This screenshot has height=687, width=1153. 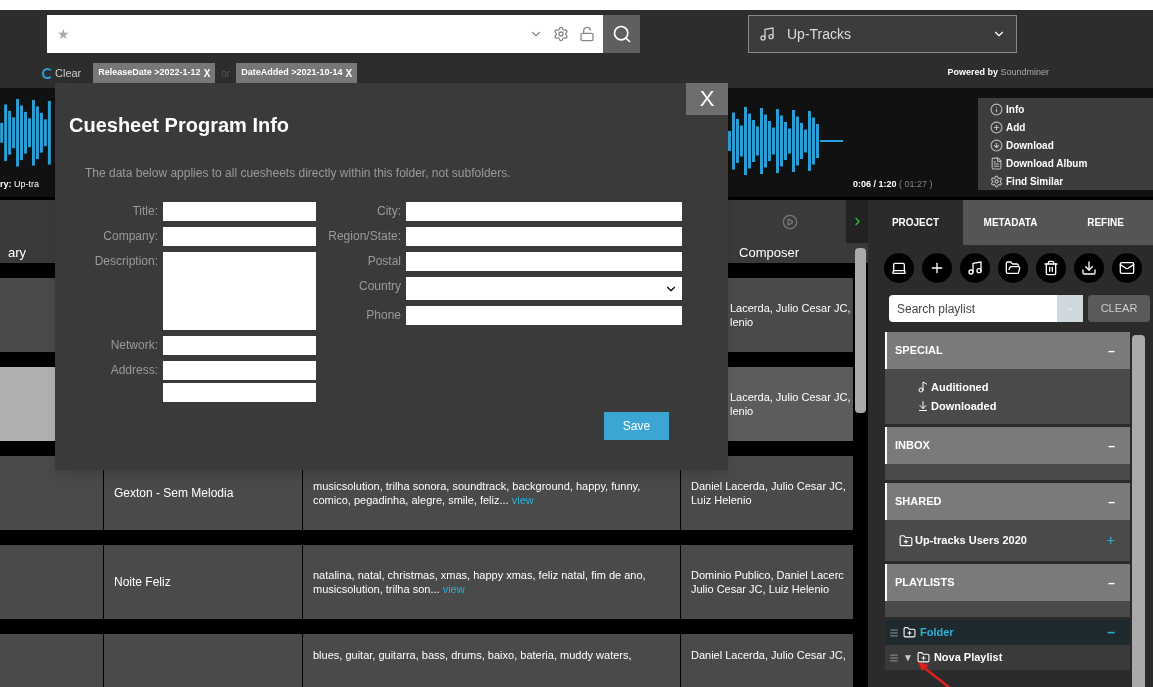 I want to click on annotation-arrow-drawing, so click(x=934, y=673).